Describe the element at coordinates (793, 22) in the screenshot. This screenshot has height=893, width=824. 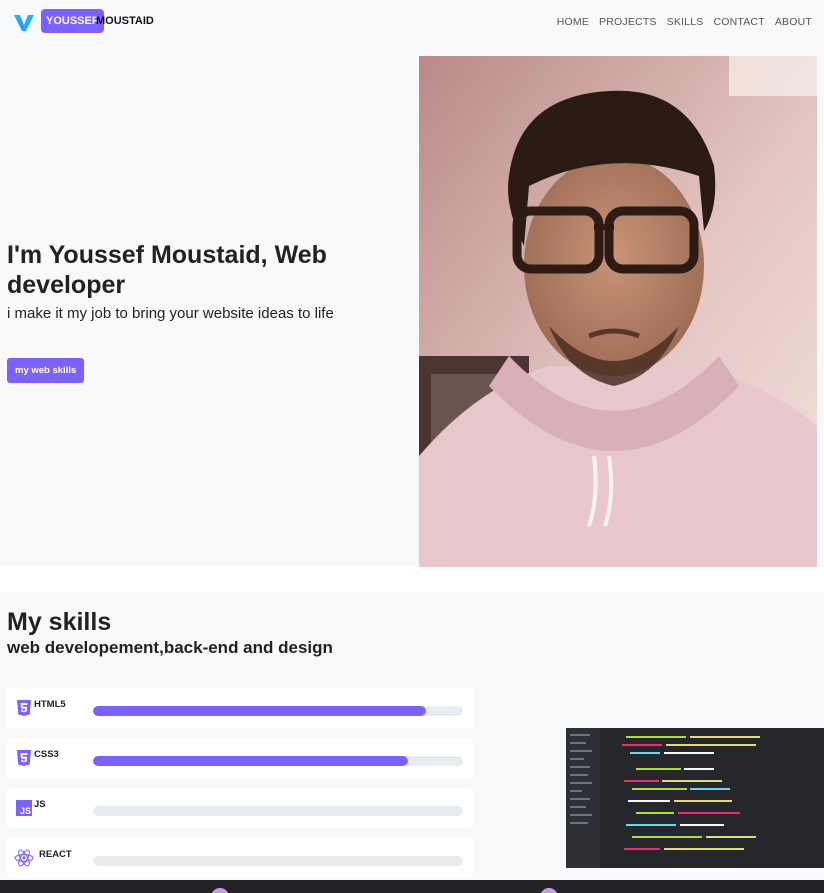
I see `nav-link-about: ABOUT` at that location.